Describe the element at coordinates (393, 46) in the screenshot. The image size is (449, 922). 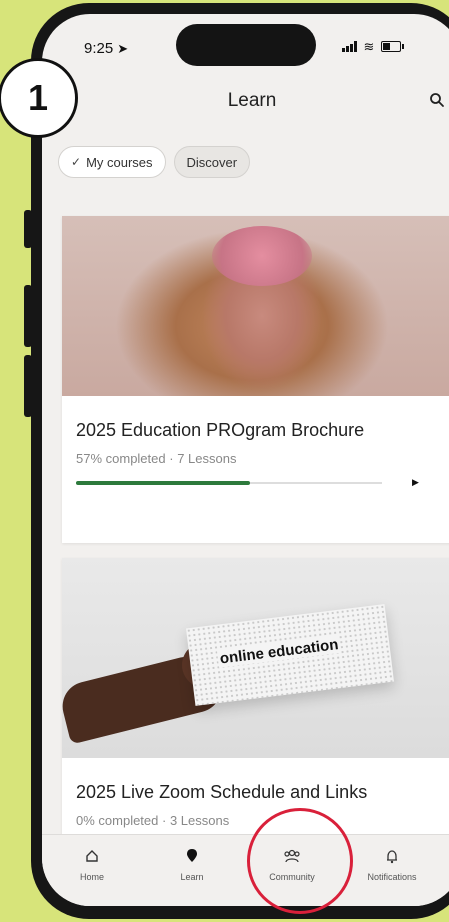
I see `battery-icon` at that location.